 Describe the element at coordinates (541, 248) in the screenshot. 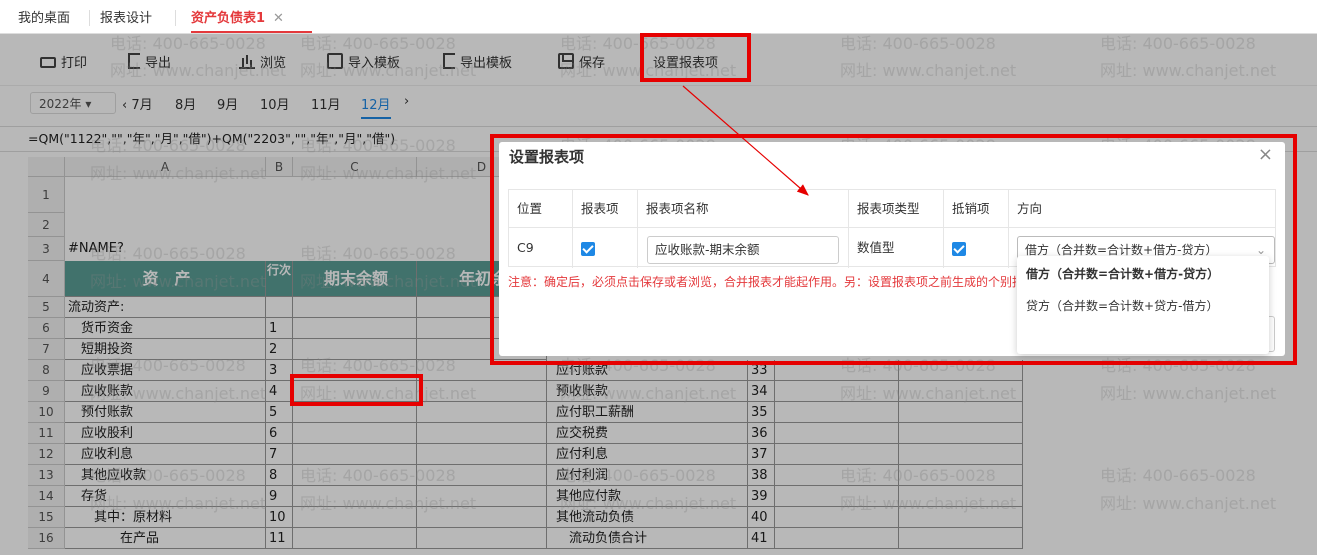

I see `td-position: C9` at that location.